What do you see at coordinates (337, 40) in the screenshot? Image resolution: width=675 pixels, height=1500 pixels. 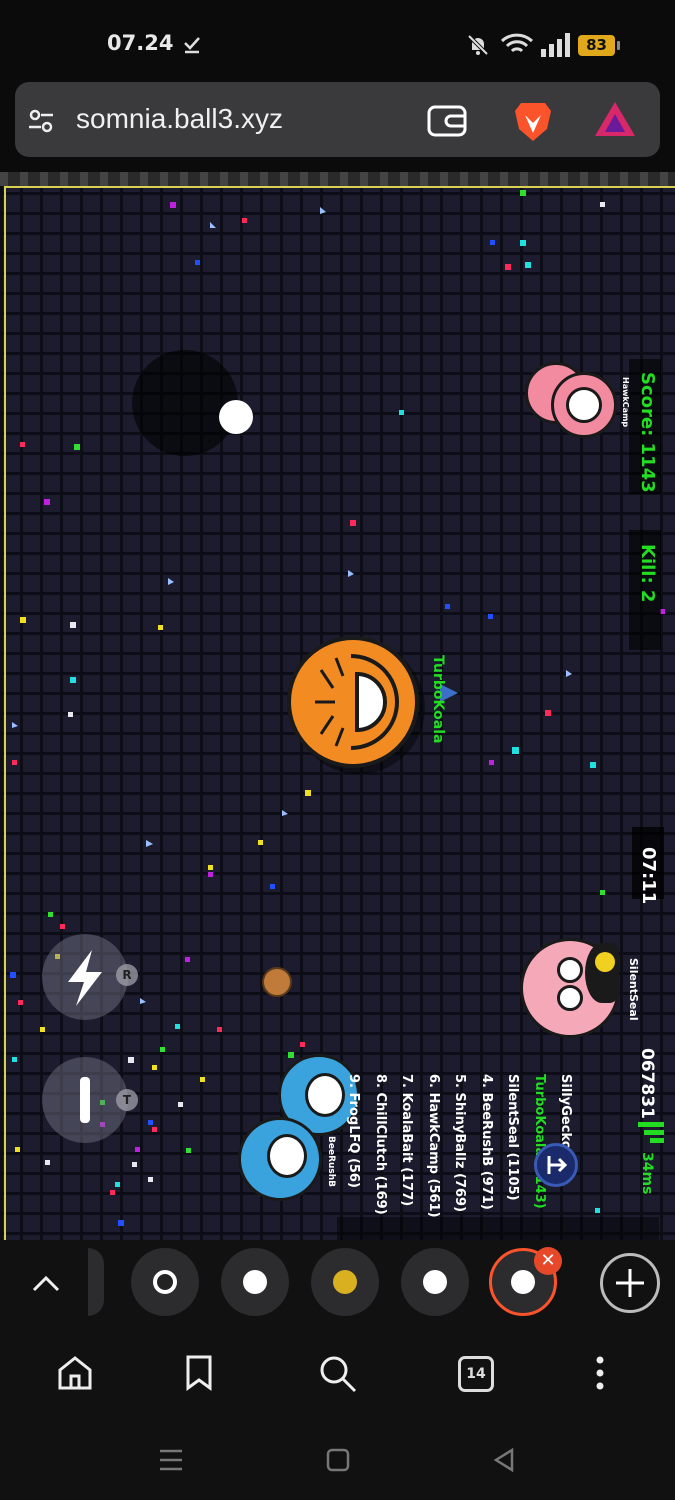 I see `status-bar: 07.24 83` at bounding box center [337, 40].